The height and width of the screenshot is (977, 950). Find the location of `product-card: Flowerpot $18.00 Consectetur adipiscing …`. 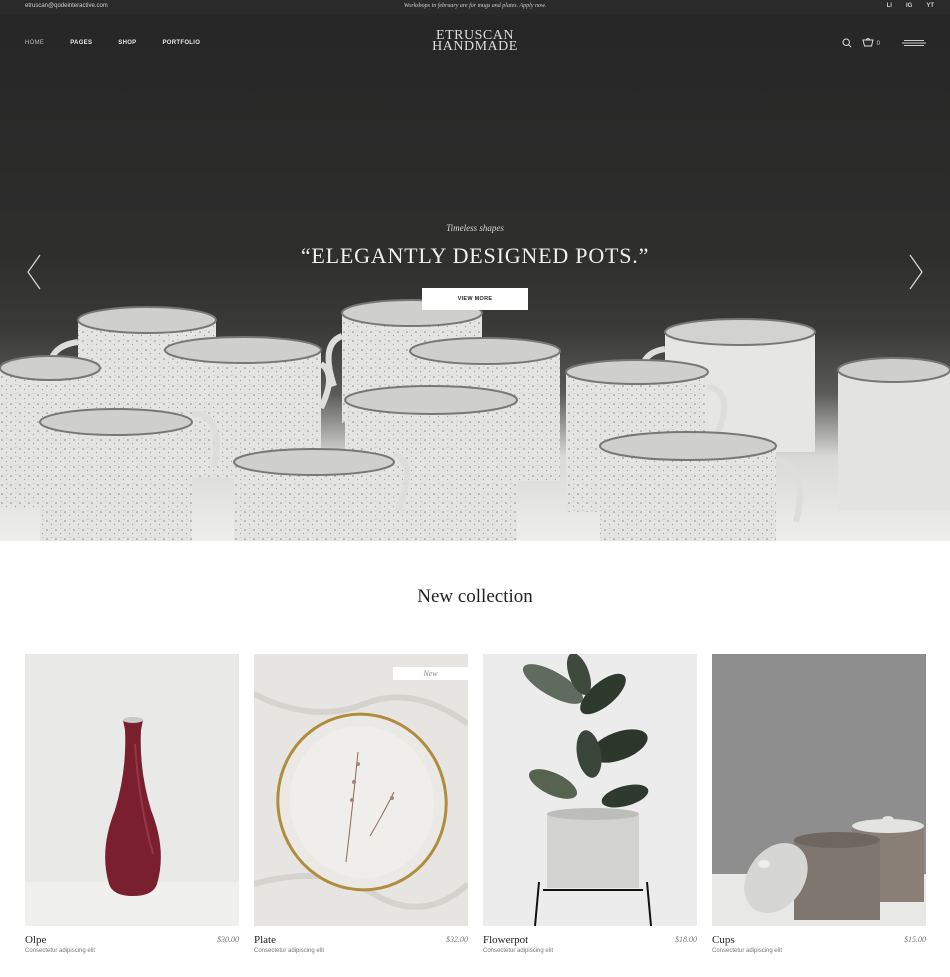

product-card: Flowerpot $18.00 Consectetur adipiscing … is located at coordinates (590, 806).